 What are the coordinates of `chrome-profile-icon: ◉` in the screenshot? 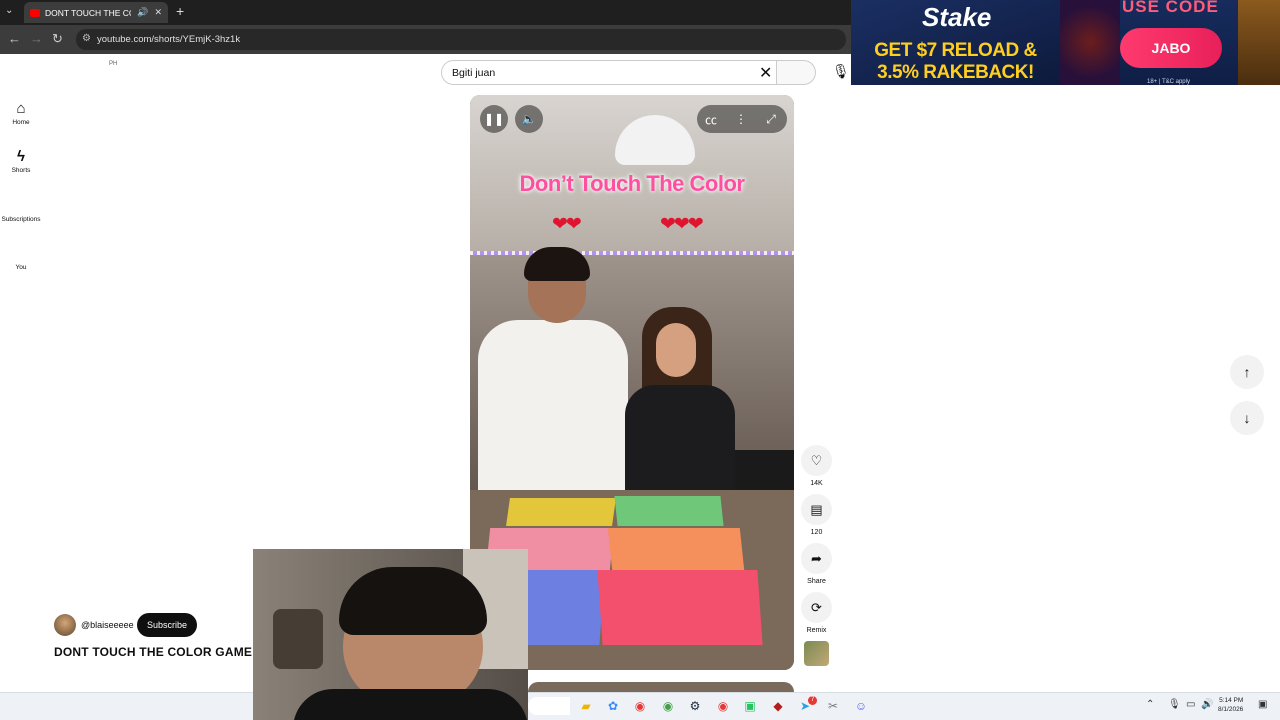 It's located at (668, 706).